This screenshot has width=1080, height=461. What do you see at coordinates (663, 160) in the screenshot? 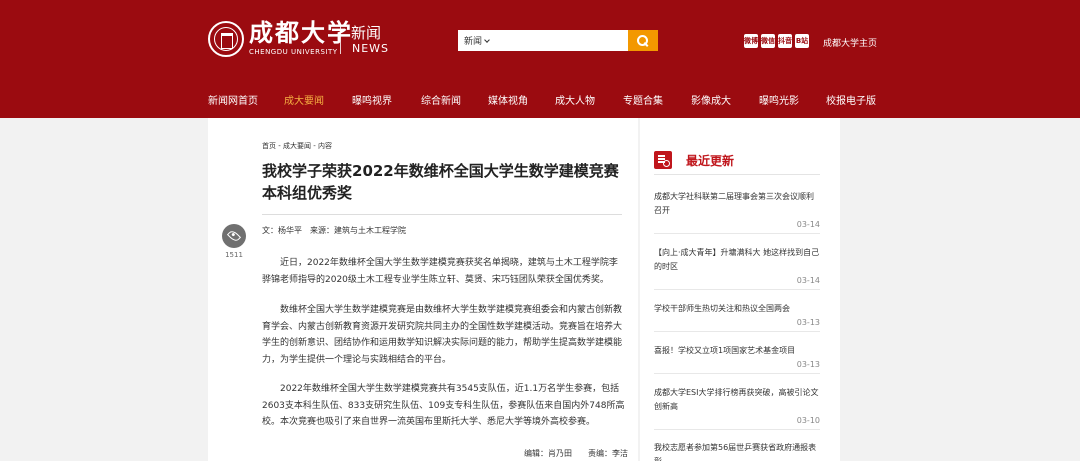
I see `news-list-icon` at bounding box center [663, 160].